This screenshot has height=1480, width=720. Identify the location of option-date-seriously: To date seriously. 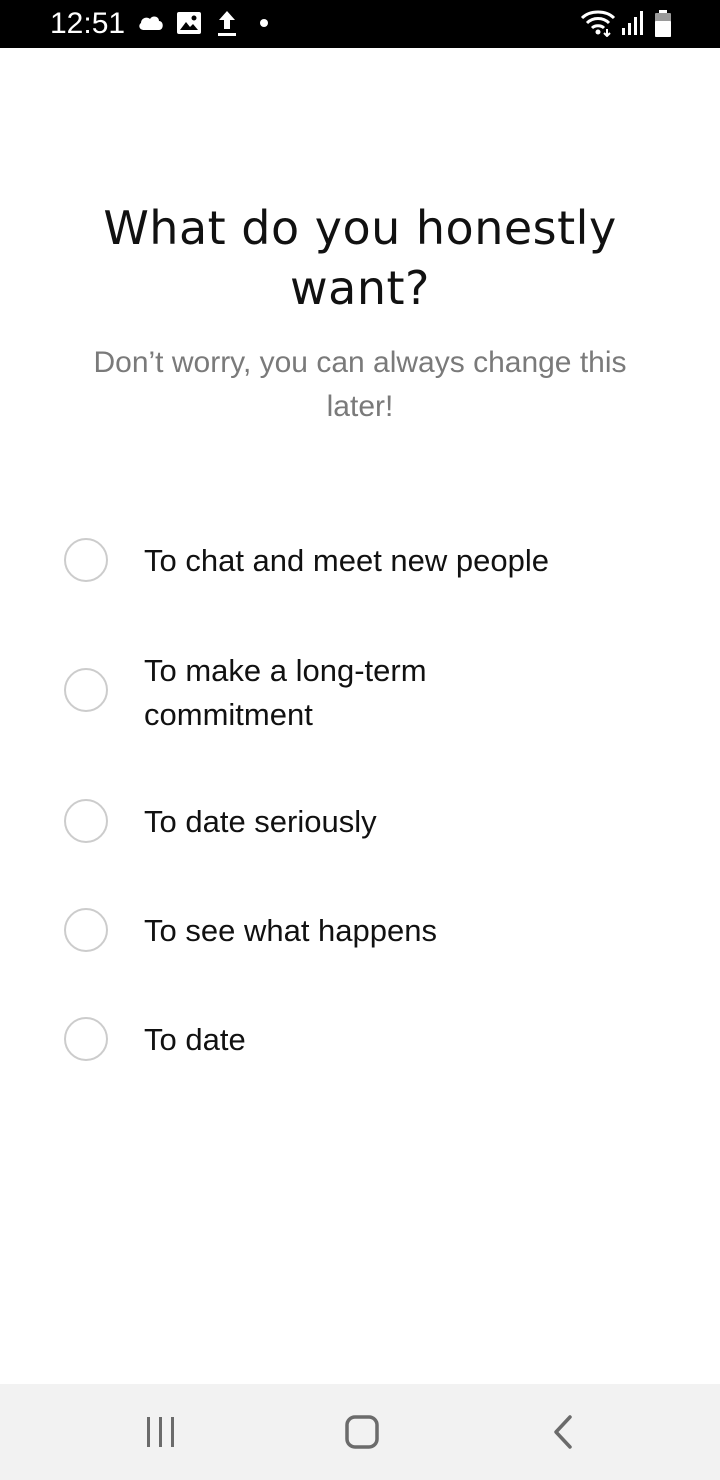
(364, 823).